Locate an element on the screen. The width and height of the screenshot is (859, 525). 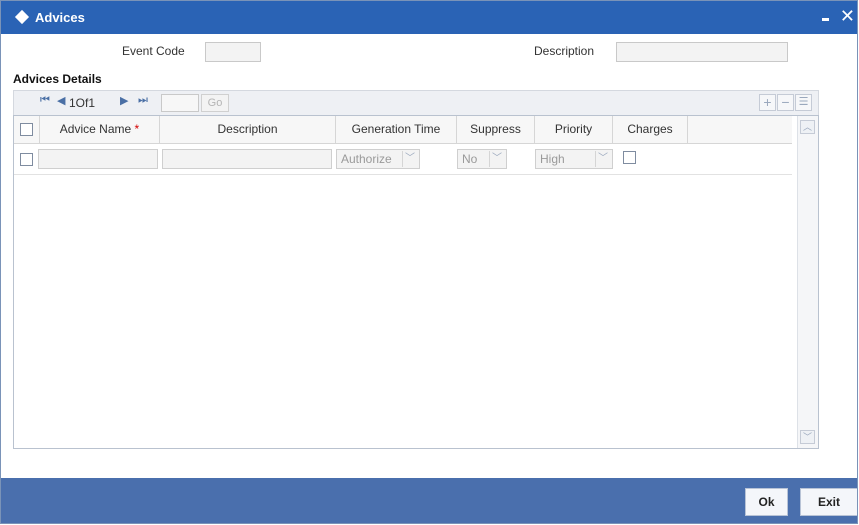
first-page-icon: ⏮ is located at coordinates (45, 100).